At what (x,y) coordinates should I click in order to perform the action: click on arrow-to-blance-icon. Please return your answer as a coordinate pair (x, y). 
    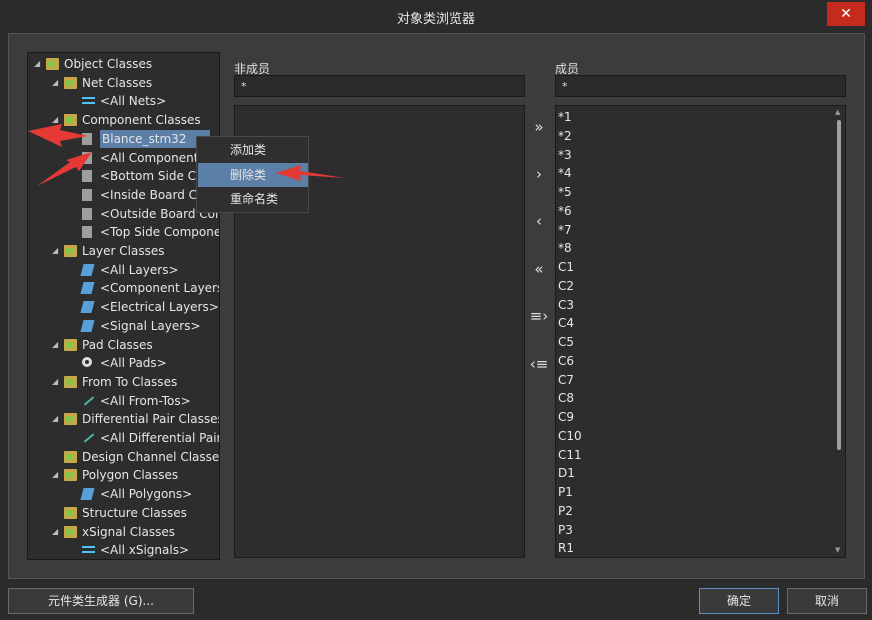
    Looking at the image, I should click on (58, 135).